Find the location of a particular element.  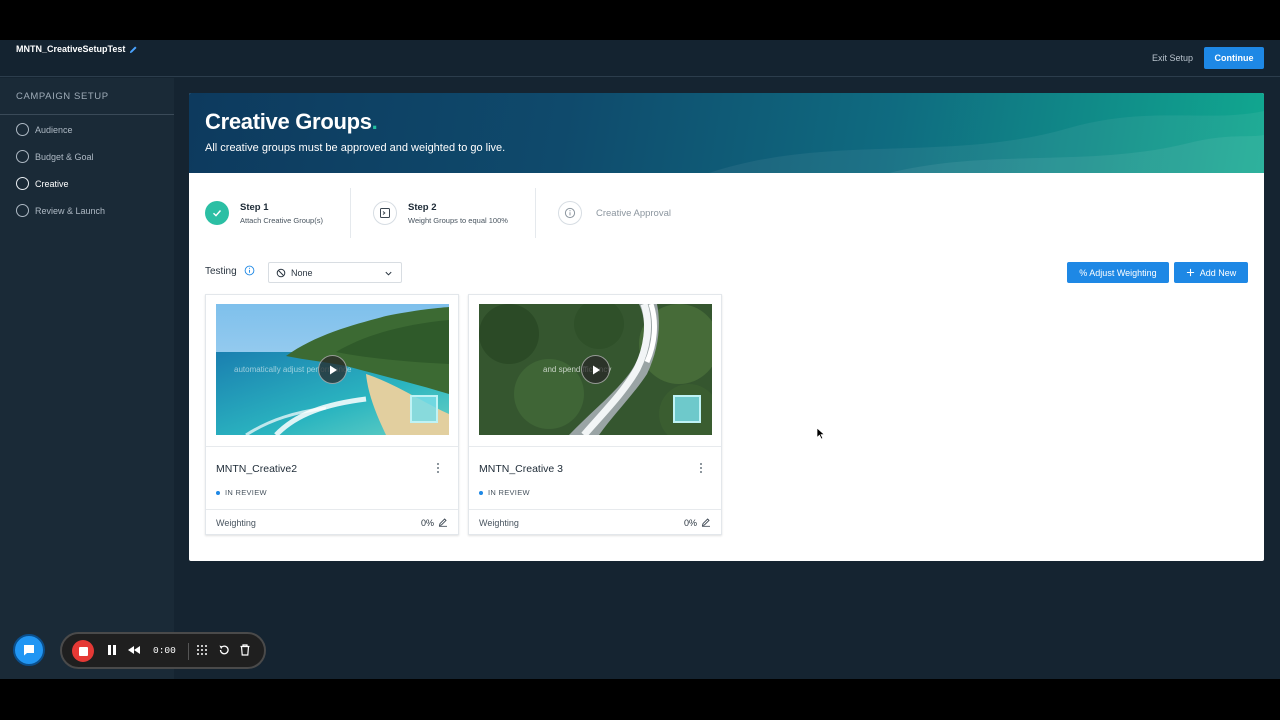

sidebar-item-label: Audience is located at coordinates (54, 129).